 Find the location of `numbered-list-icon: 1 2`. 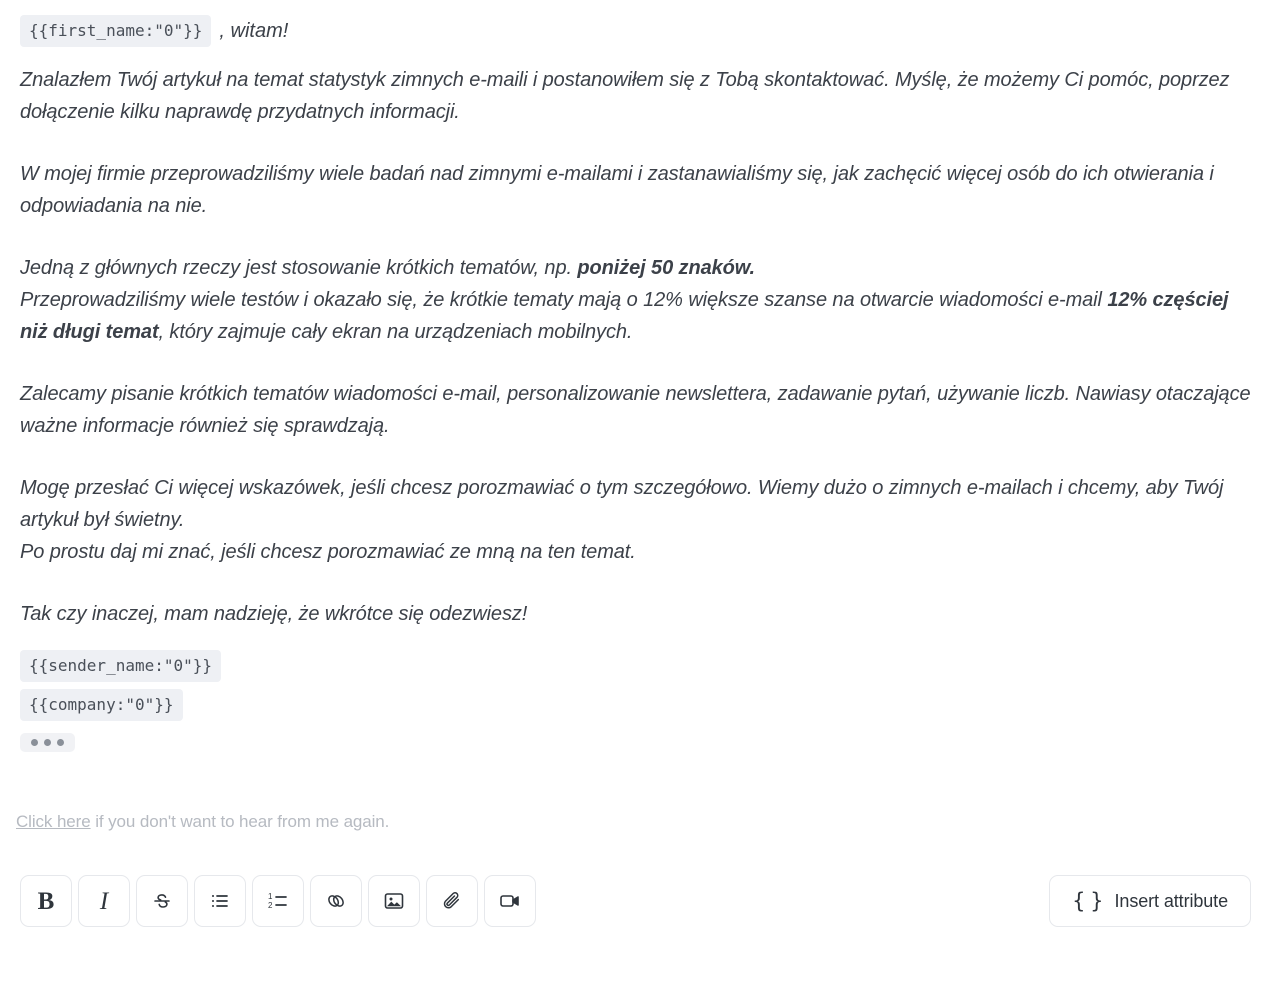

numbered-list-icon: 1 2 is located at coordinates (278, 901).